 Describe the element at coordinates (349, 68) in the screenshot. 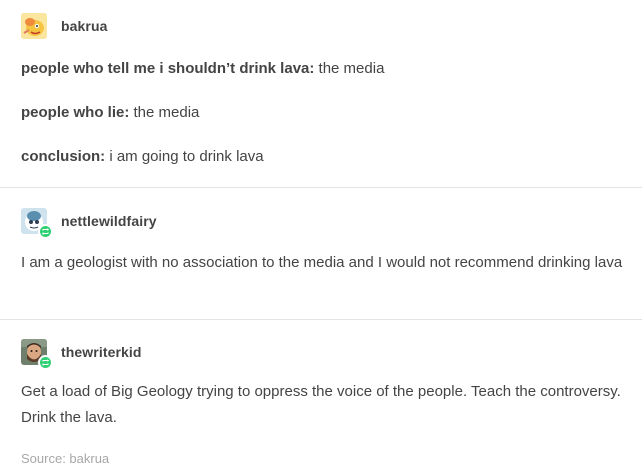

I see `post-line-1-text: the media` at that location.